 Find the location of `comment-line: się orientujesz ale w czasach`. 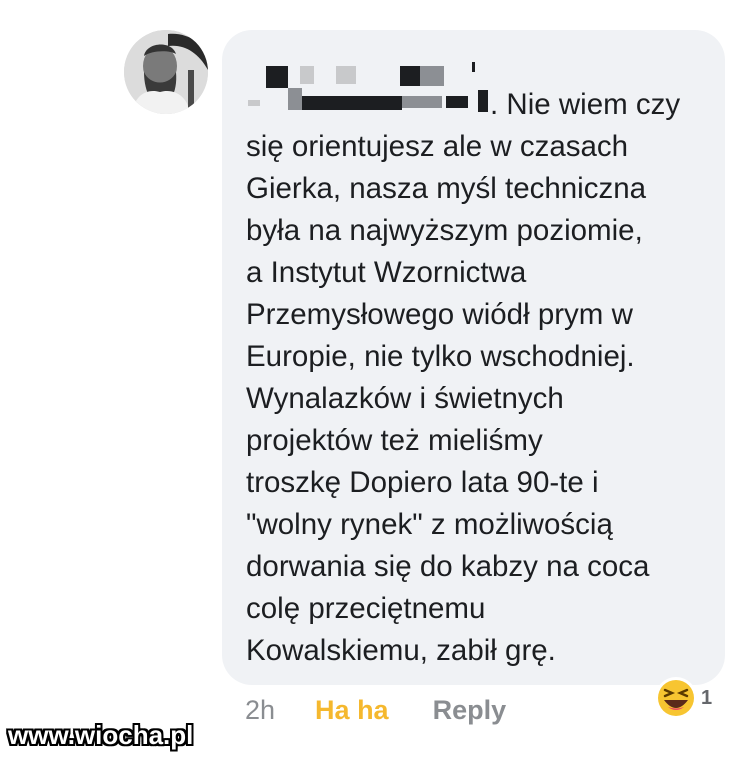

comment-line: się orientujesz ale w czasach is located at coordinates (437, 146).